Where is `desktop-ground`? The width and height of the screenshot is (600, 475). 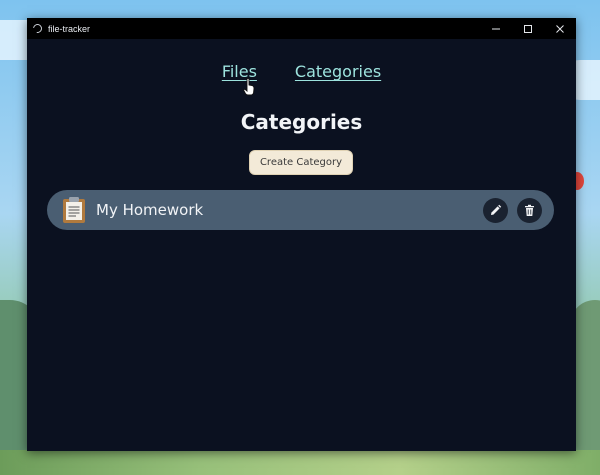
desktop-ground is located at coordinates (300, 462).